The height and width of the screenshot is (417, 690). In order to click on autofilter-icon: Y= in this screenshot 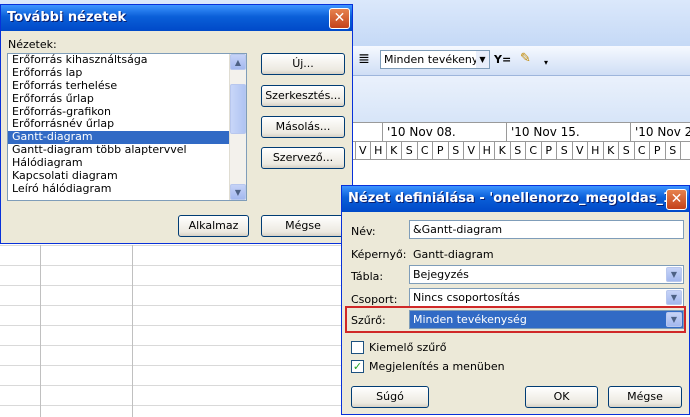, I will do `click(503, 59)`.